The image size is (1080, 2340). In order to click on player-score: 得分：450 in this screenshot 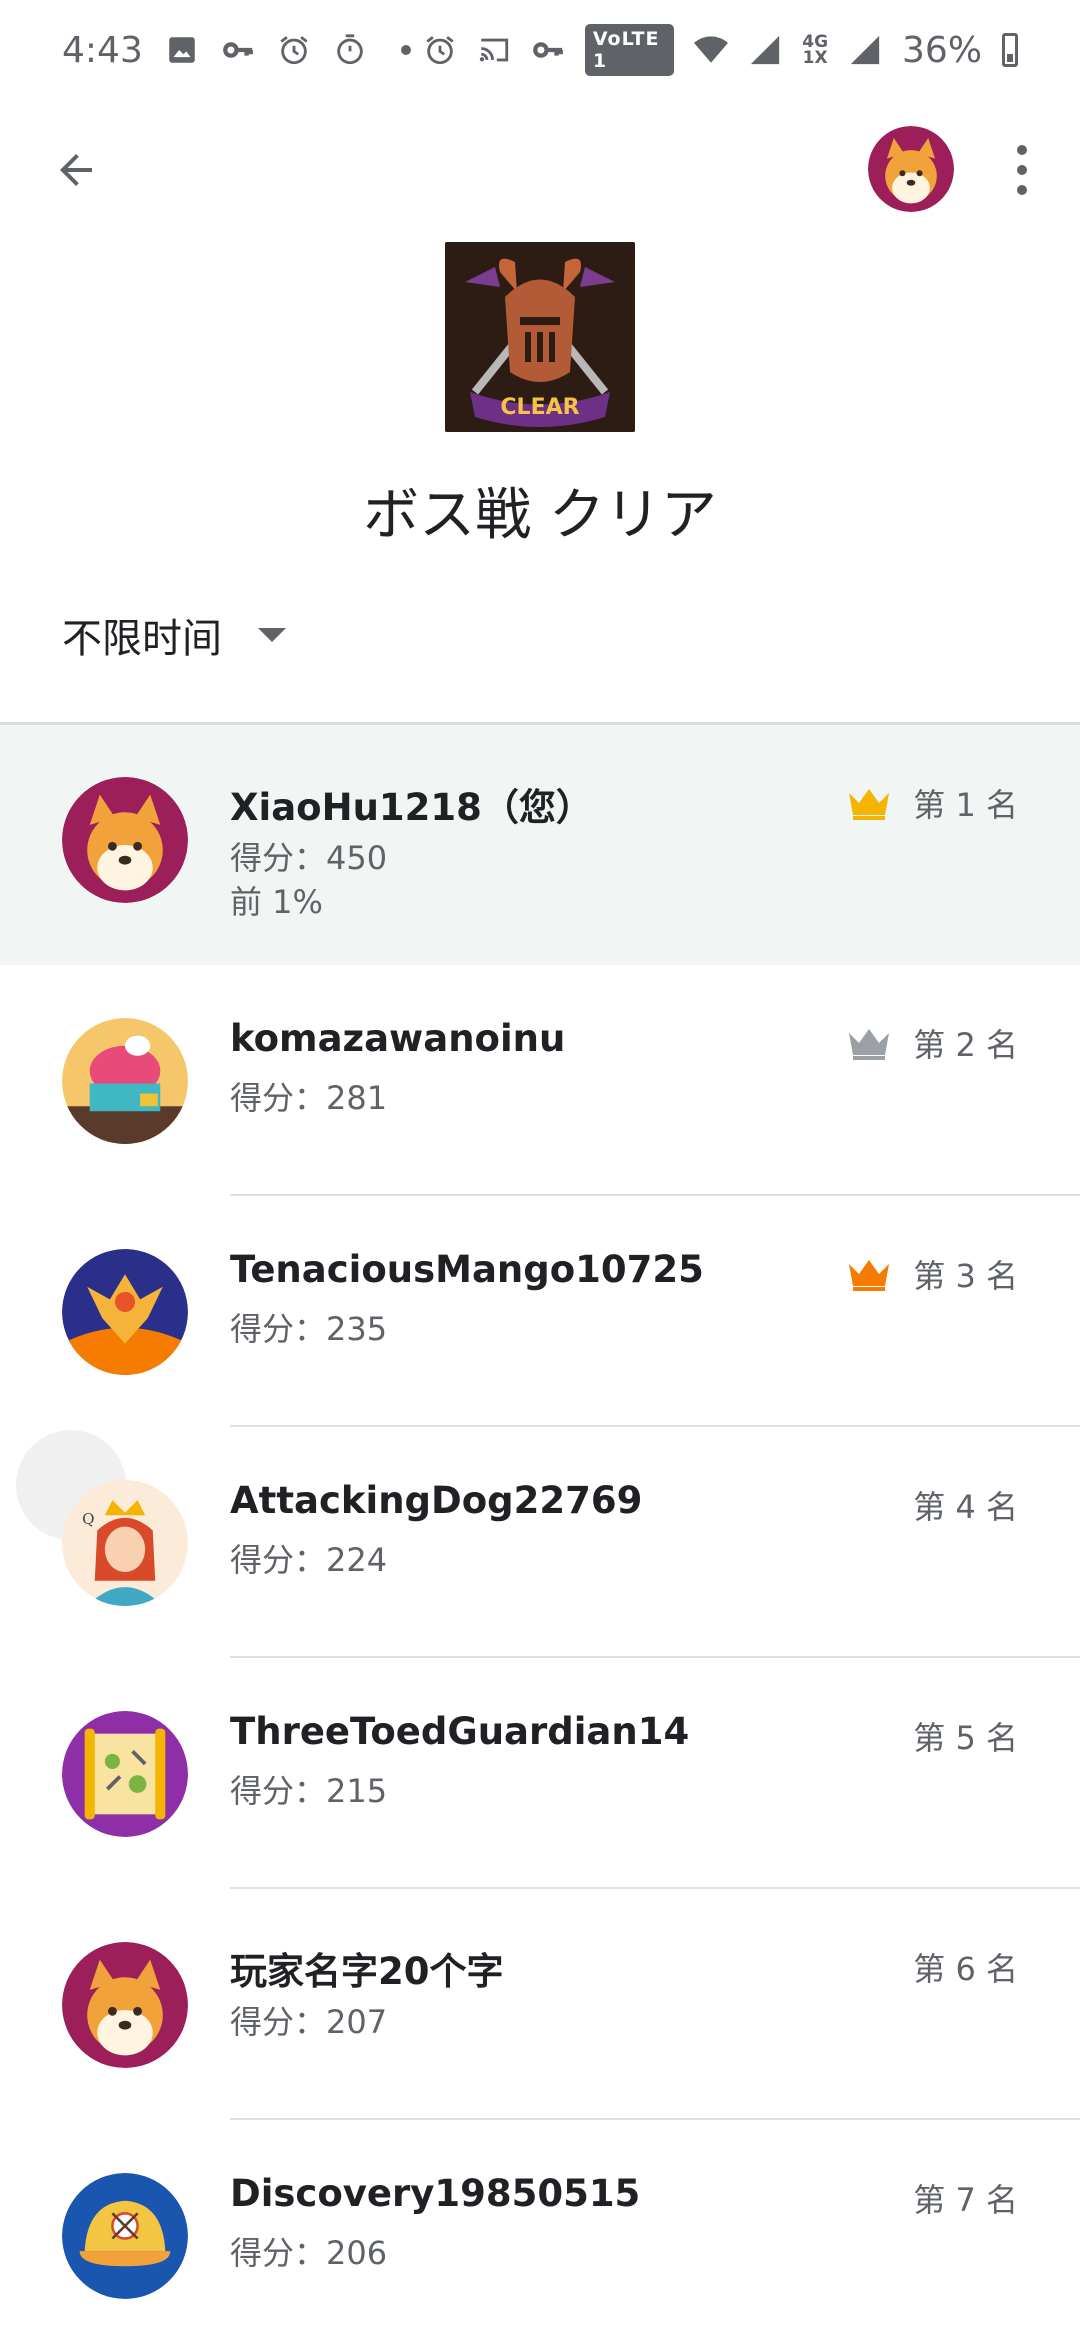, I will do `click(309, 858)`.